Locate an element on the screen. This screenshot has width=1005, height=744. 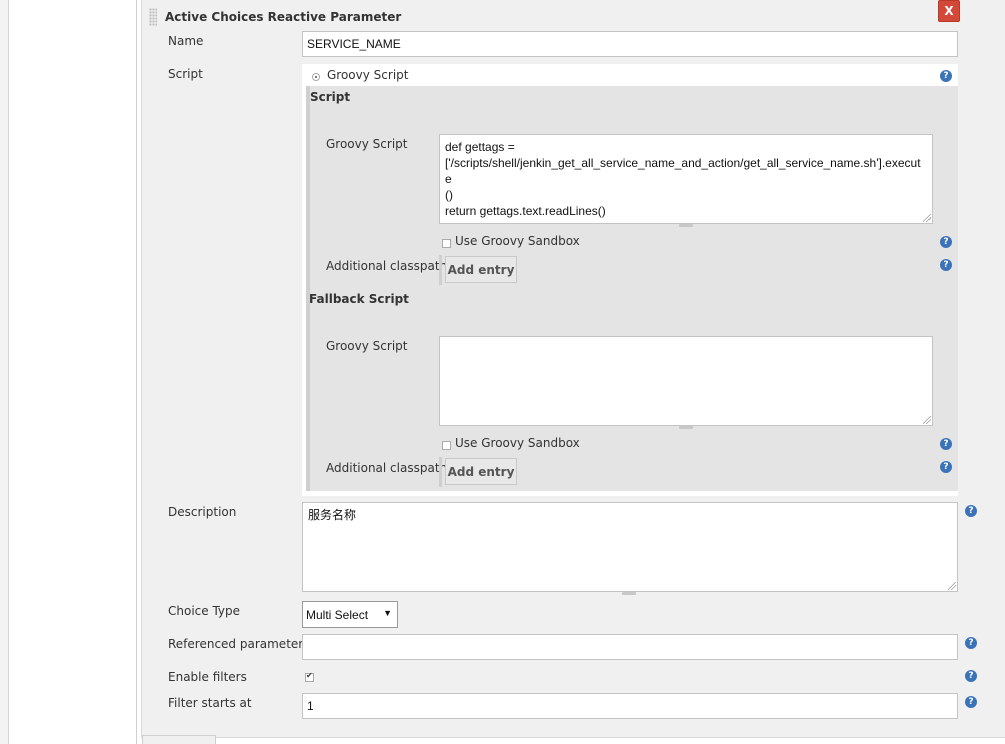
enable-filters-checkbox is located at coordinates (309, 676).